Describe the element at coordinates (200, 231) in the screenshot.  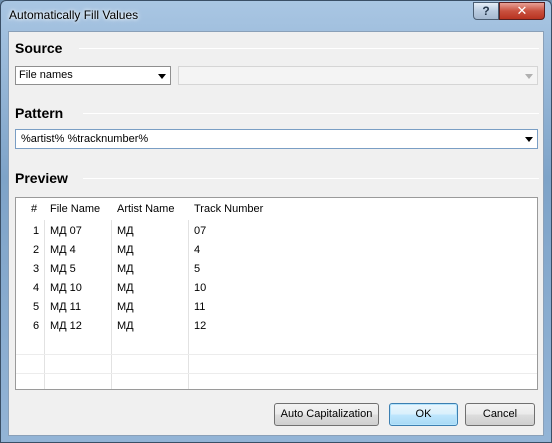
I see `track-number-cell: 07` at that location.